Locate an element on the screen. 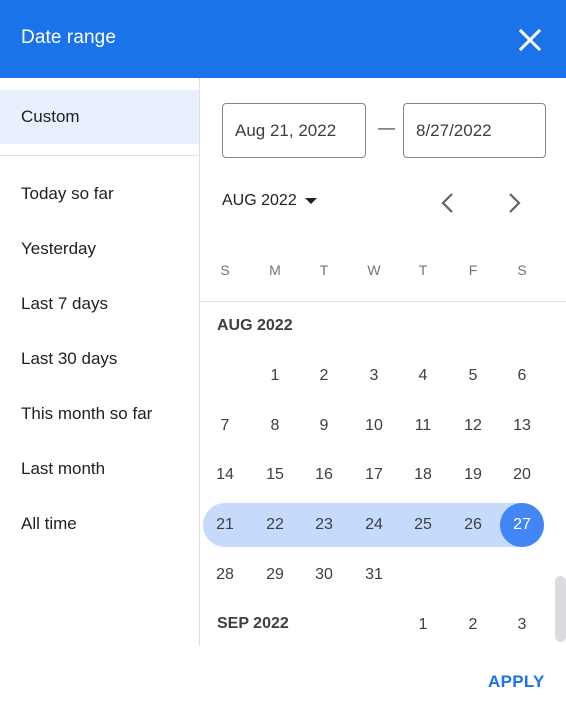 The height and width of the screenshot is (702, 566). calendar-day-in-range: 25 is located at coordinates (423, 525).